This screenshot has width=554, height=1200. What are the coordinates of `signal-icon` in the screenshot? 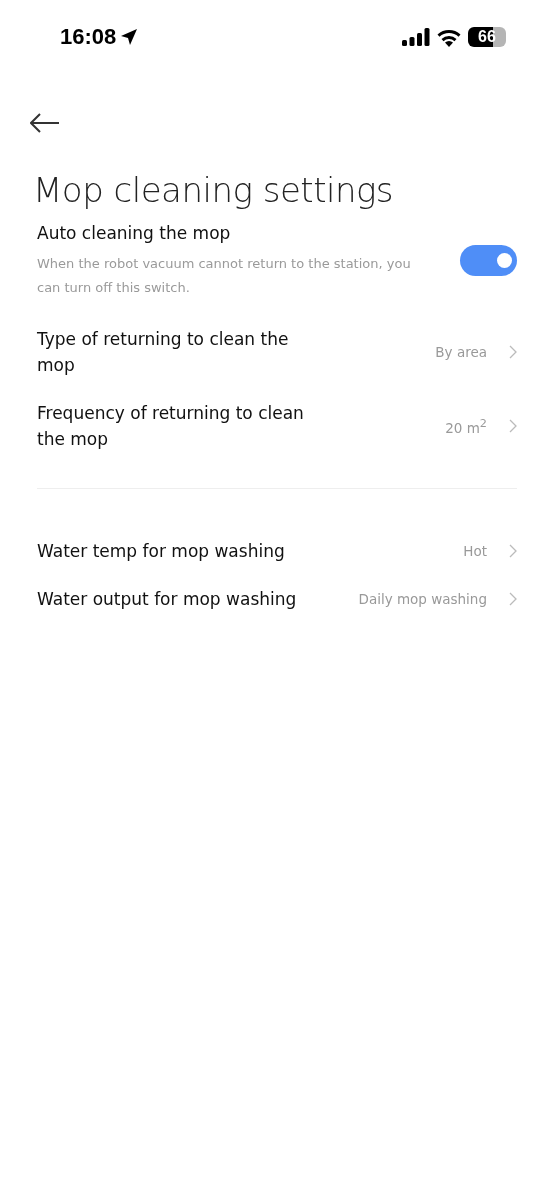 It's located at (416, 37).